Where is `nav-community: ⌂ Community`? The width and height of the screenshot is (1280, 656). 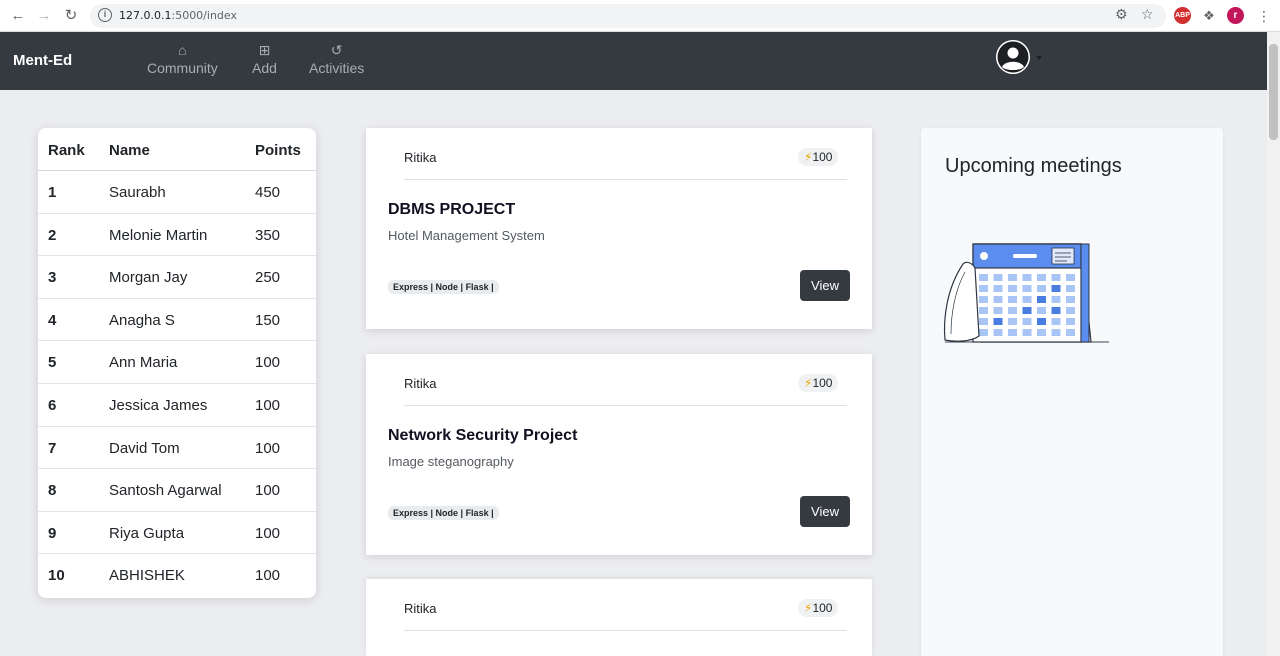 nav-community: ⌂ Community is located at coordinates (182, 59).